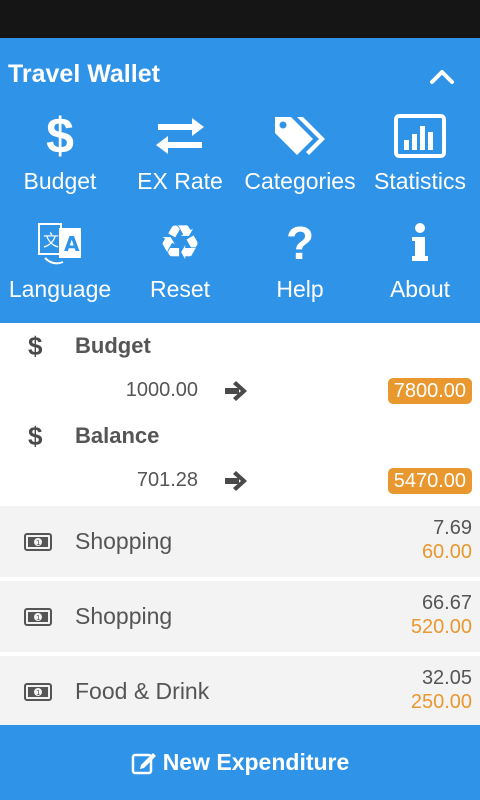  What do you see at coordinates (452, 528) in the screenshot?
I see `expenditure-local-amount: 7.69` at bounding box center [452, 528].